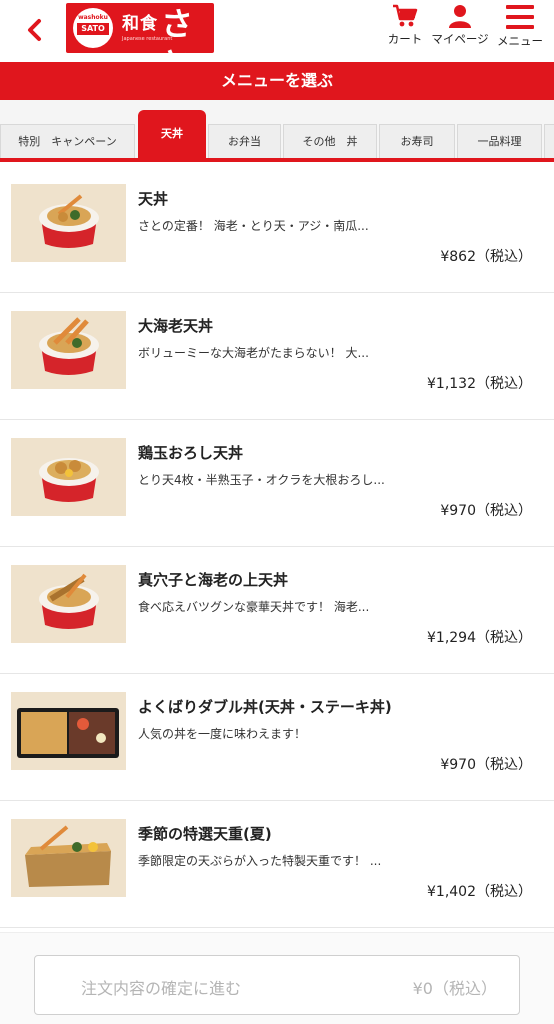  What do you see at coordinates (153, 199) in the screenshot?
I see `item-name: 天丼` at bounding box center [153, 199].